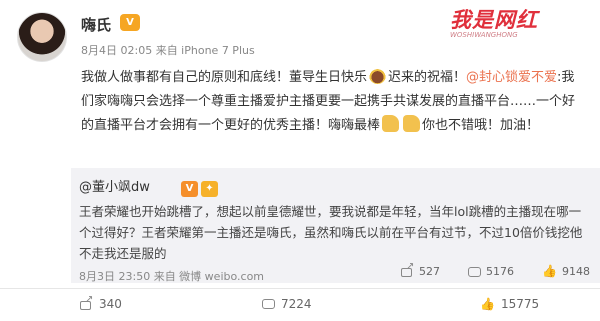 This screenshot has height=321, width=600. Describe the element at coordinates (96, 24) in the screenshot. I see `author-name: 嗨氏` at that location.